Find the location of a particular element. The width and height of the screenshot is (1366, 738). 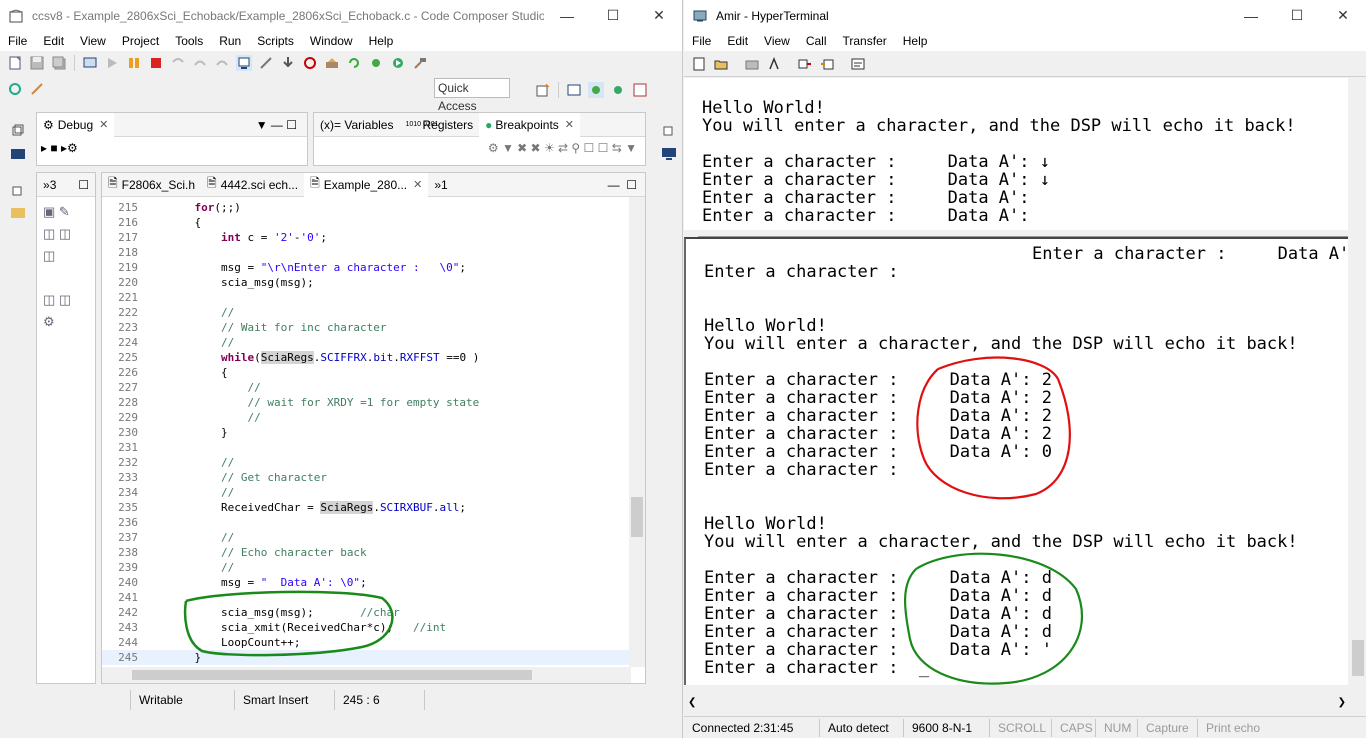

ht-close-button: ✕ is located at coordinates (1343, 15).